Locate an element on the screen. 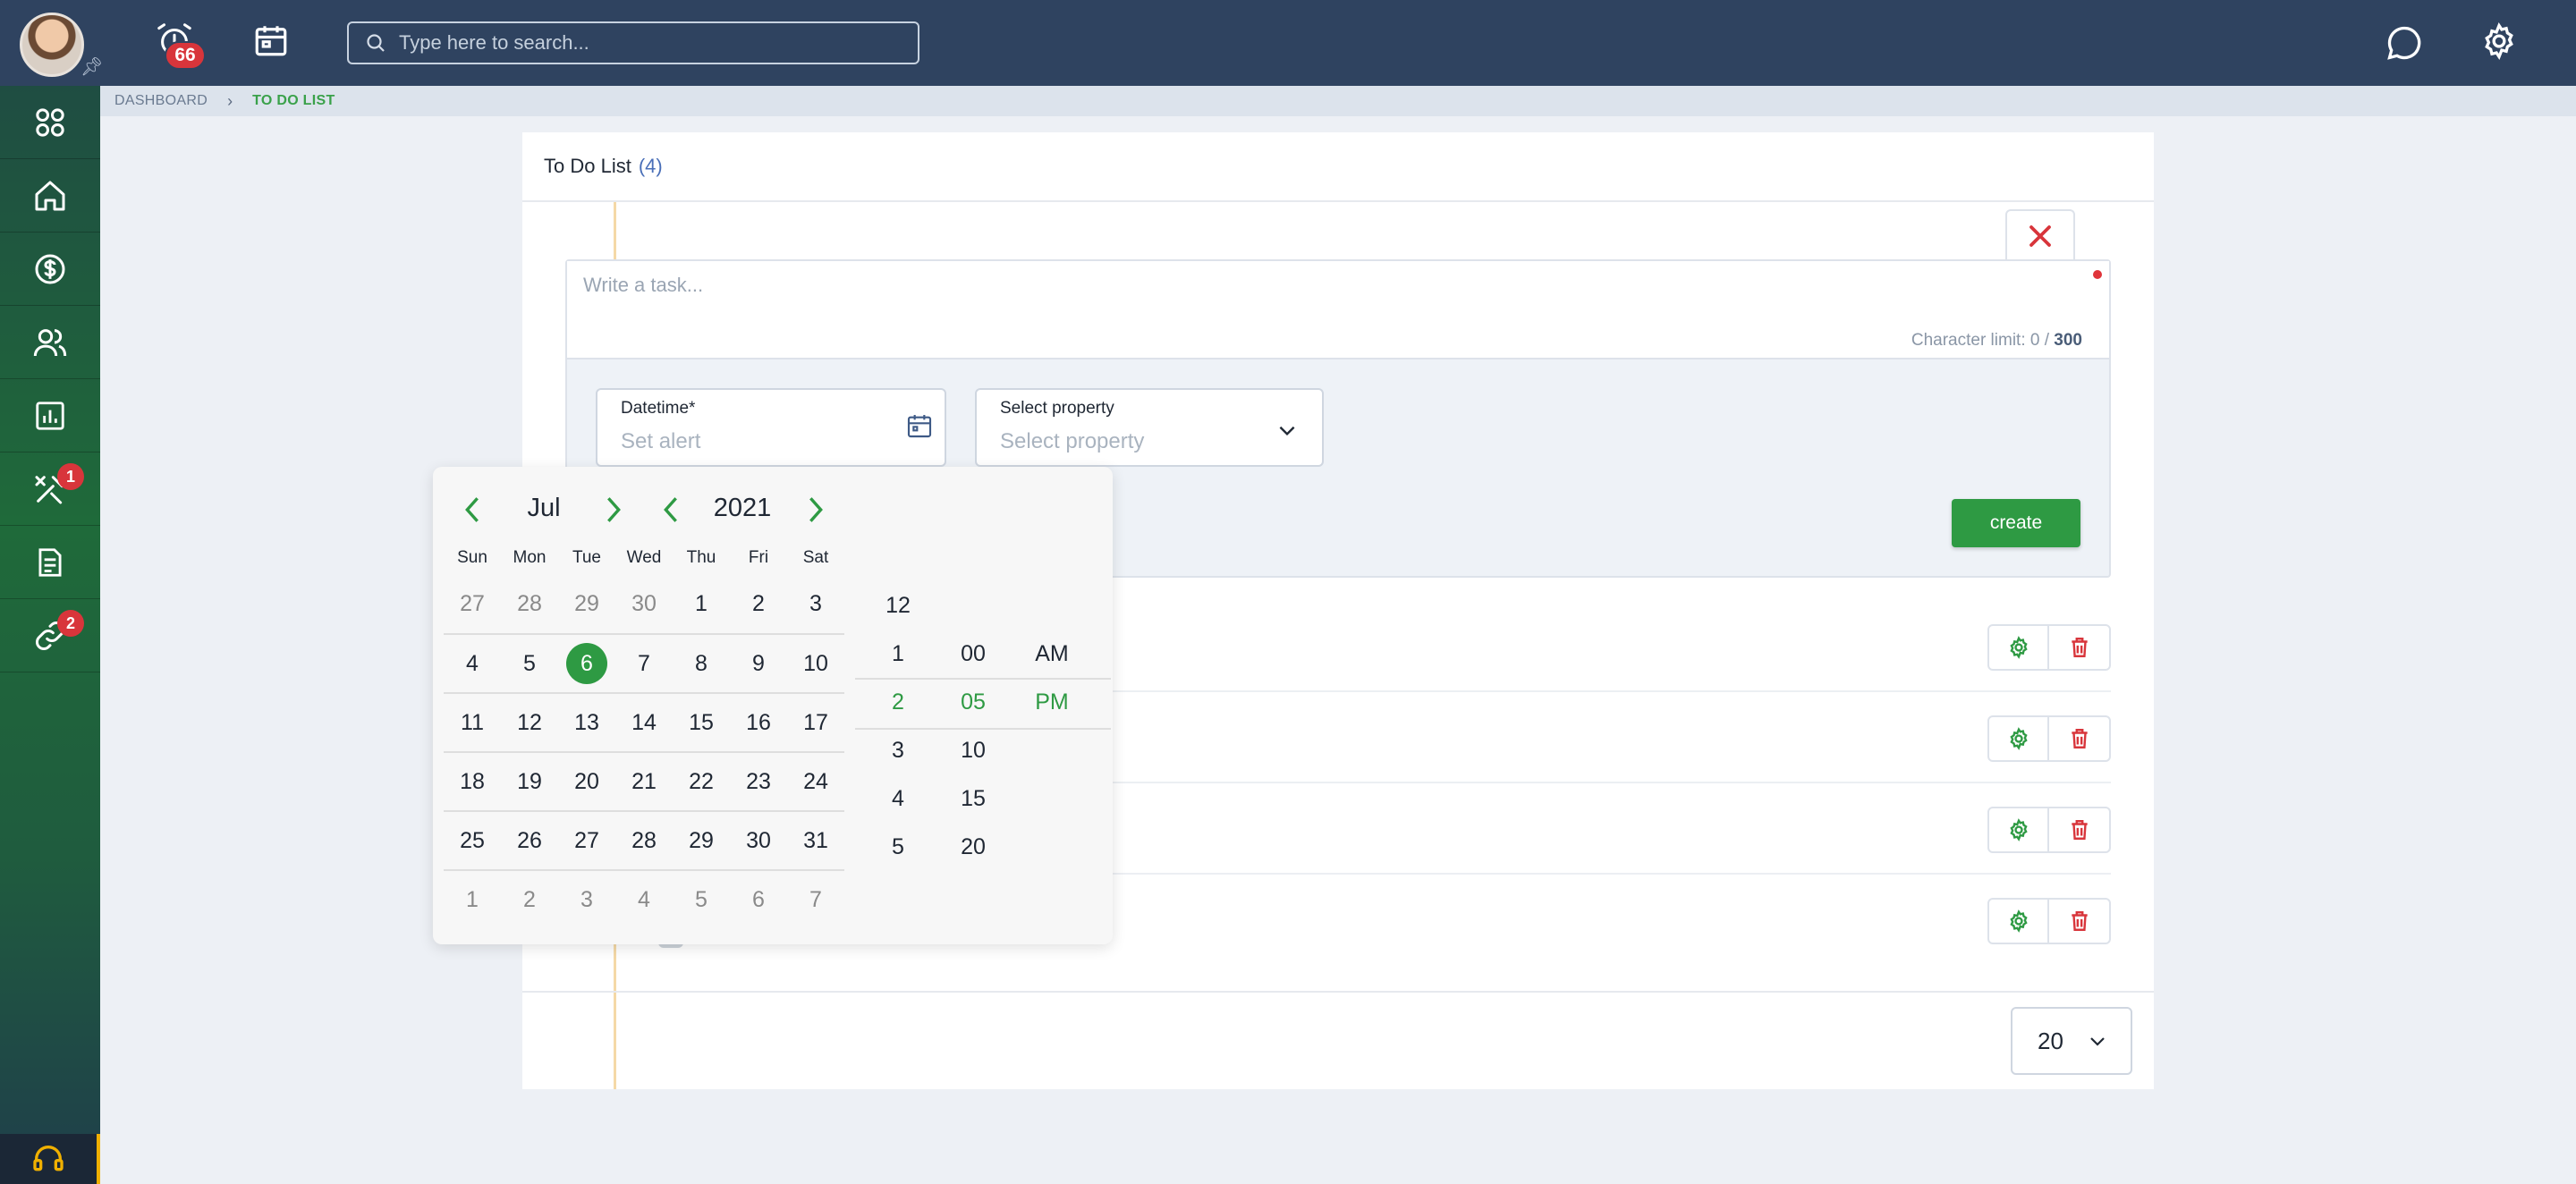 This screenshot has width=2576, height=1184. minute-option: 10 is located at coordinates (973, 750).